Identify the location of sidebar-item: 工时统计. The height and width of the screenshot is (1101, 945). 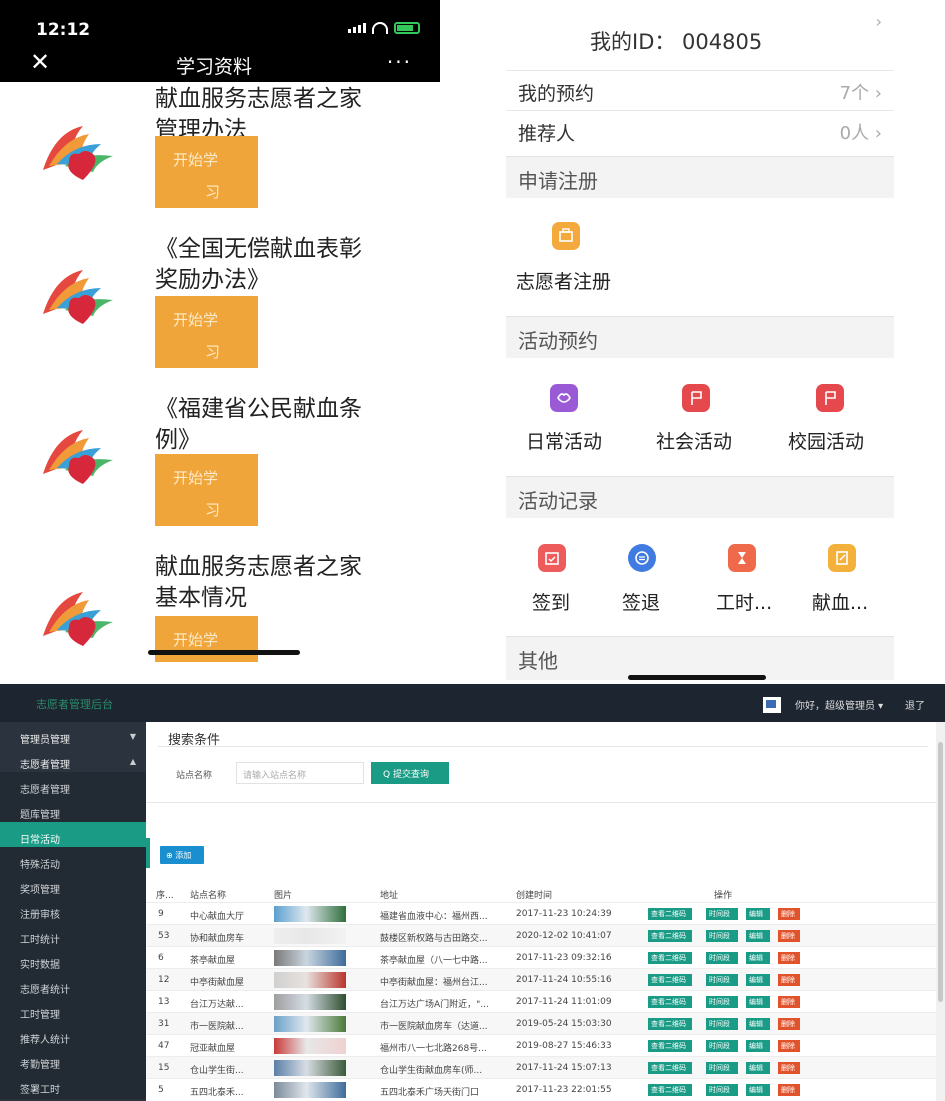
(73, 935).